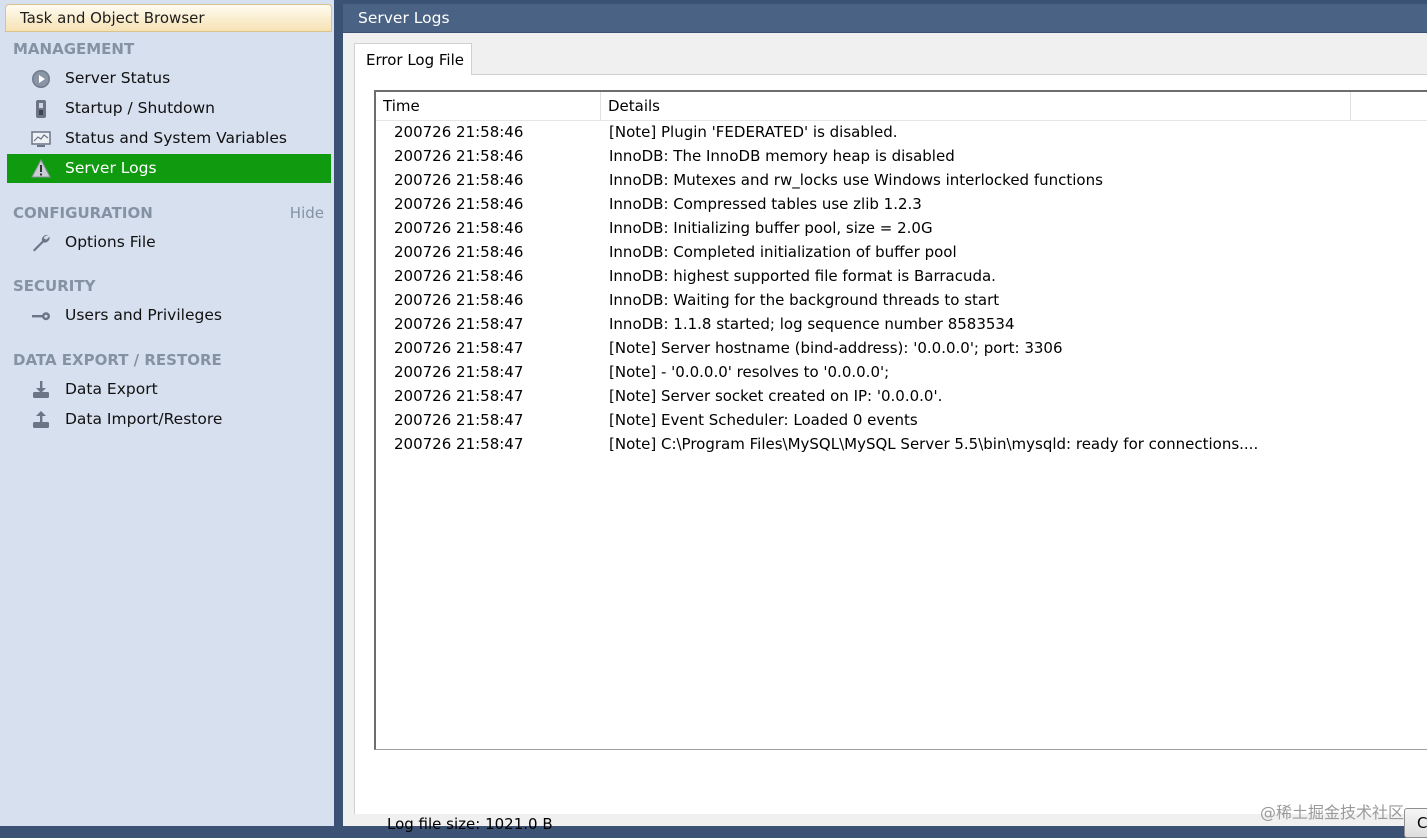 The height and width of the screenshot is (838, 1427). What do you see at coordinates (885, 18) in the screenshot?
I see `page-title: Server Logs` at bounding box center [885, 18].